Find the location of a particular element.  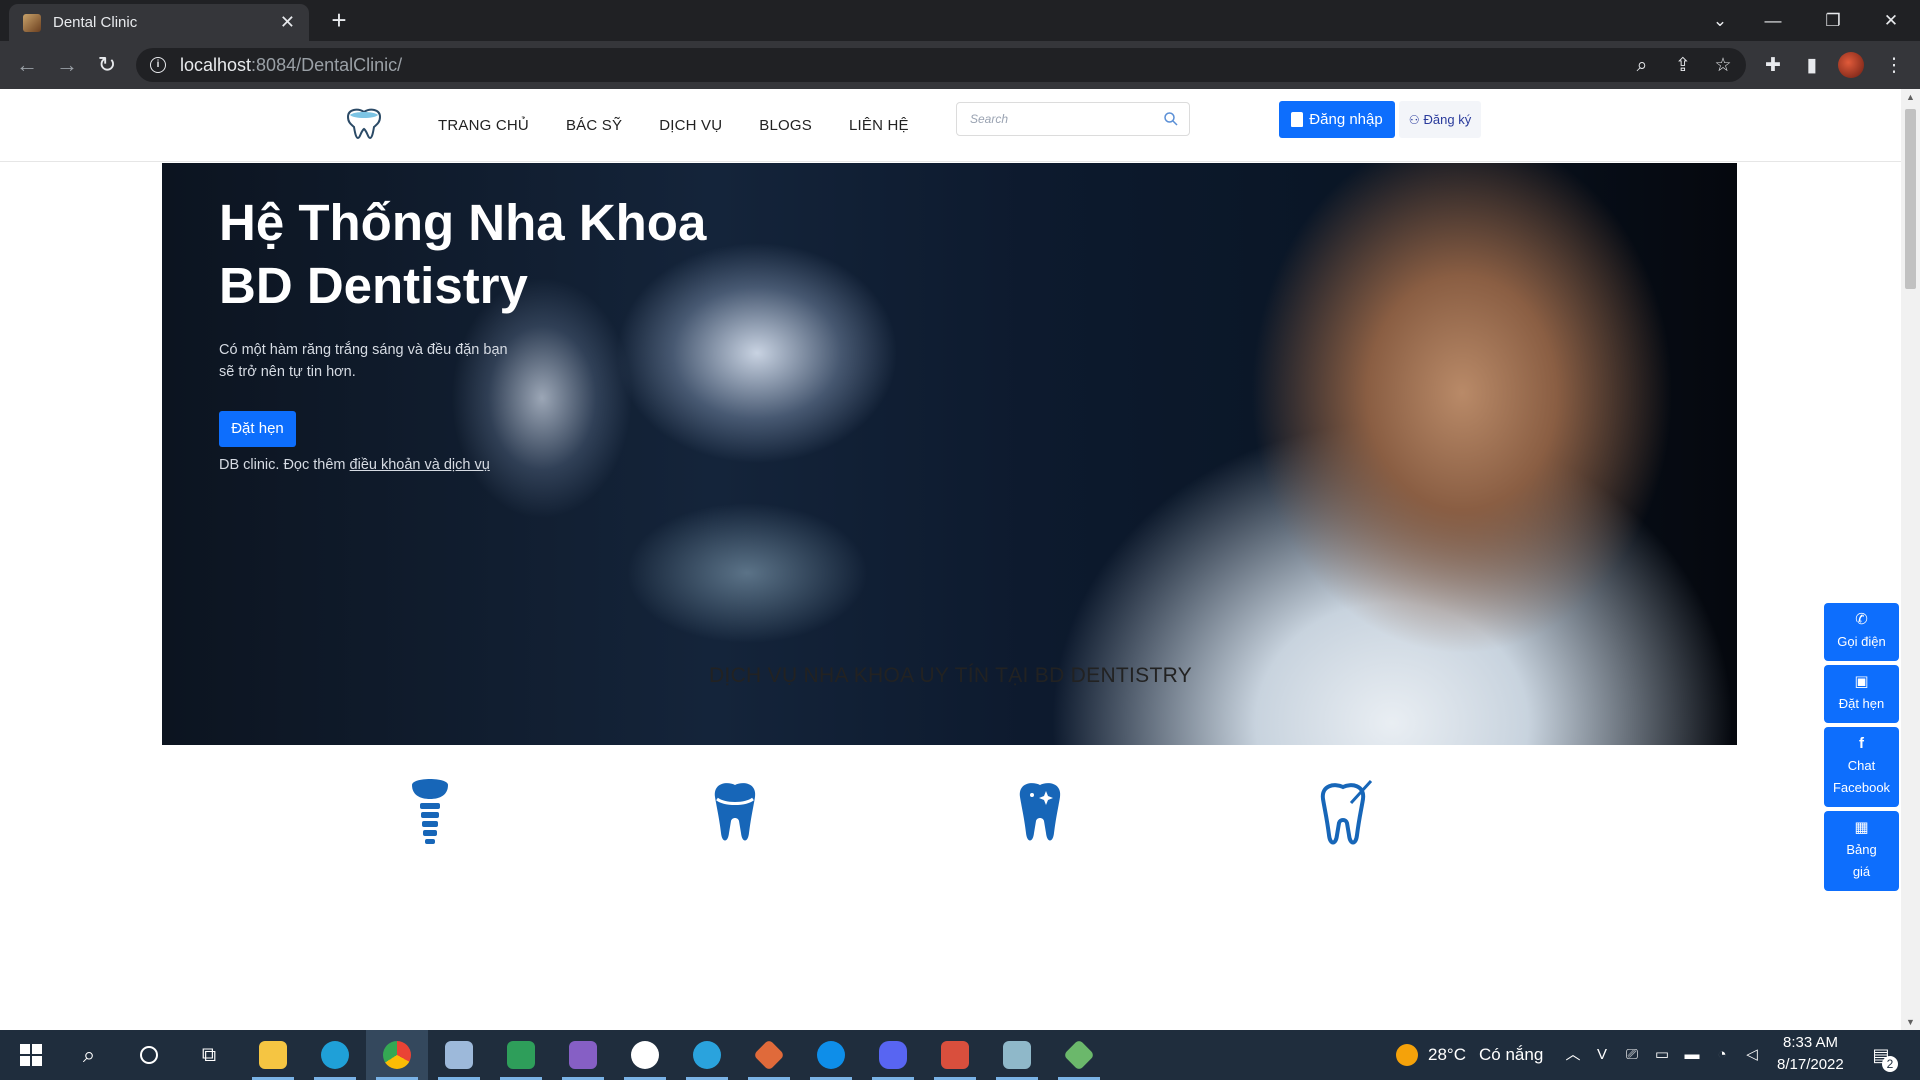

search-taskbar-icon: ⌕ is located at coordinates (89, 1055).